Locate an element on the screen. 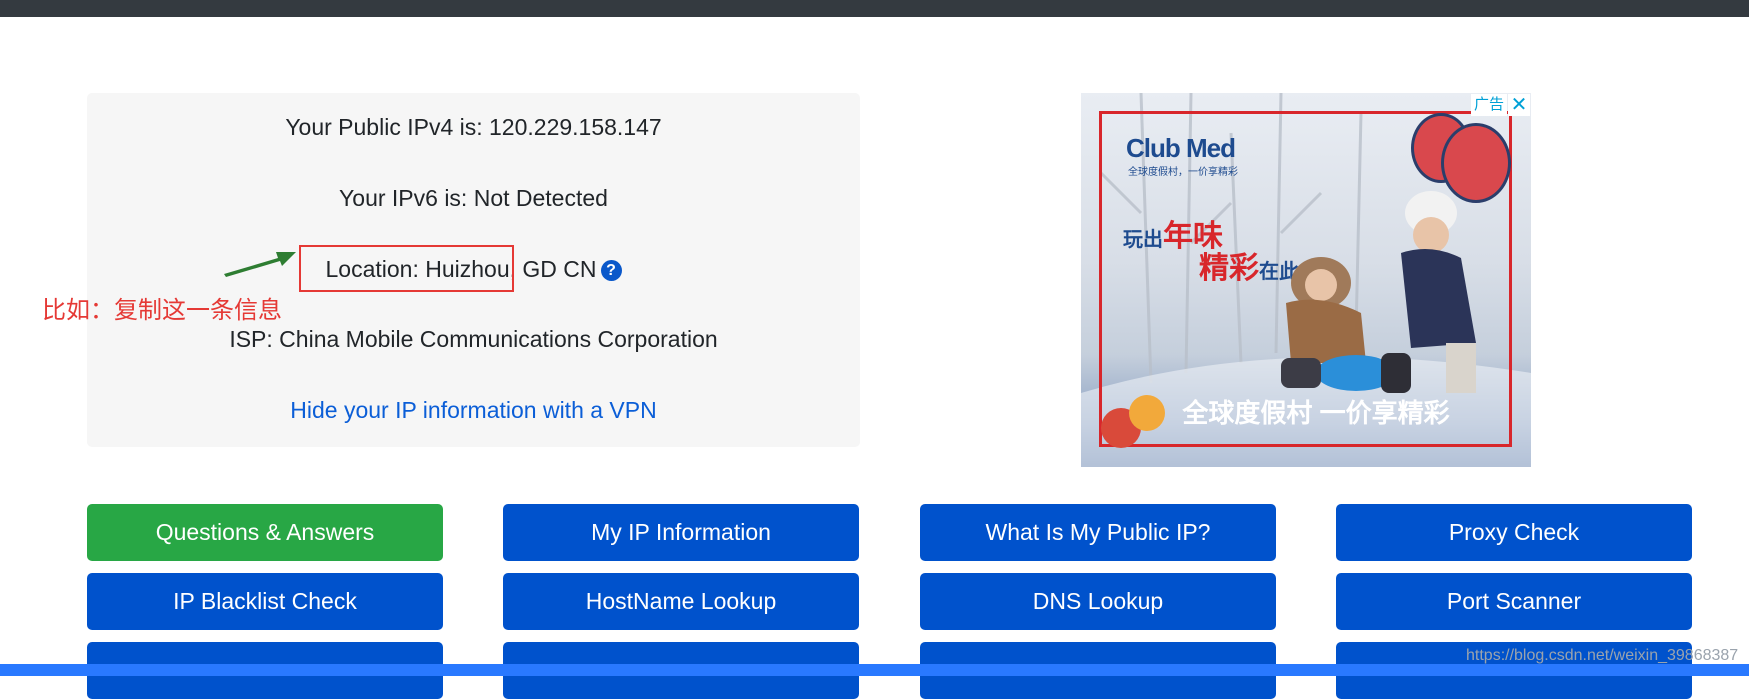  ad-slogan-prefix: 玩出 is located at coordinates (1143, 240).